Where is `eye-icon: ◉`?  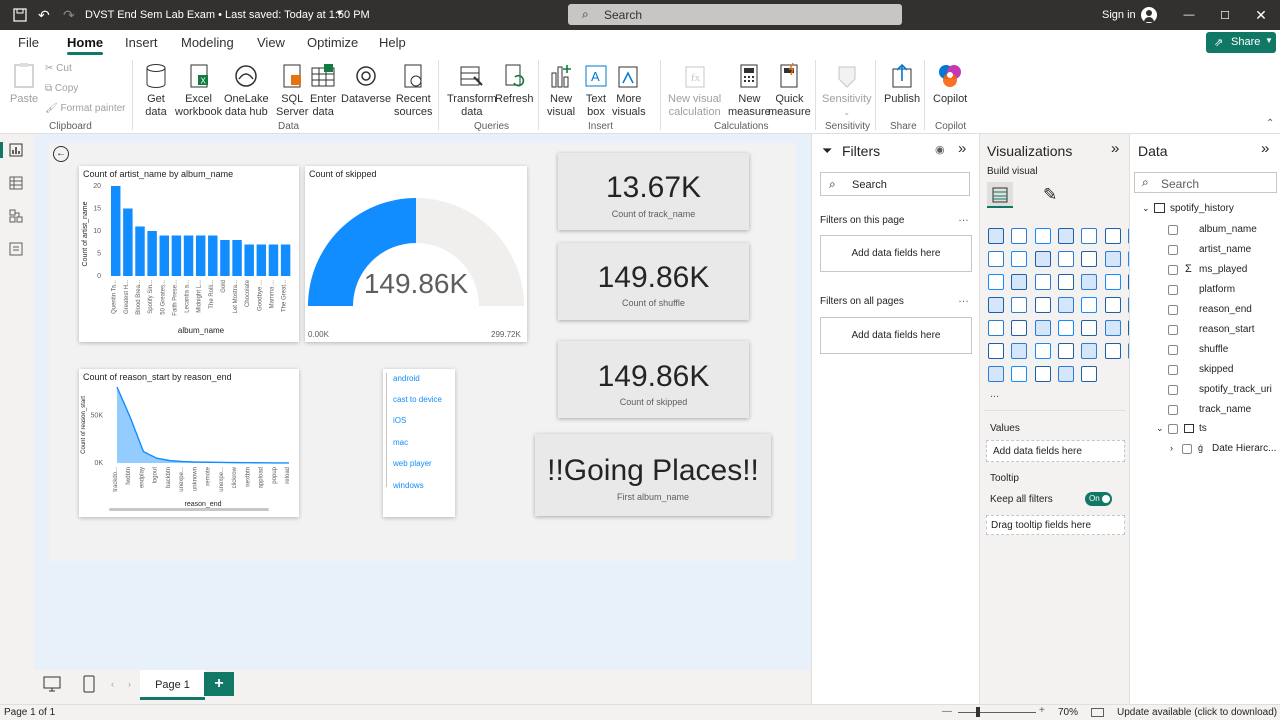
eye-icon: ◉ is located at coordinates (940, 149).